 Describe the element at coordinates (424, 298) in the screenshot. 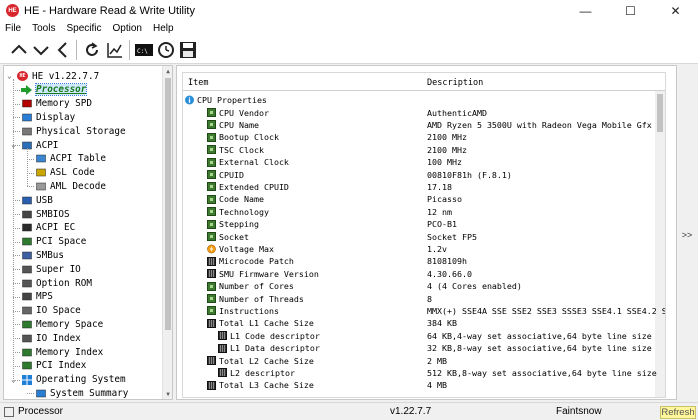

I see `property-row: Number of Threads 8` at that location.